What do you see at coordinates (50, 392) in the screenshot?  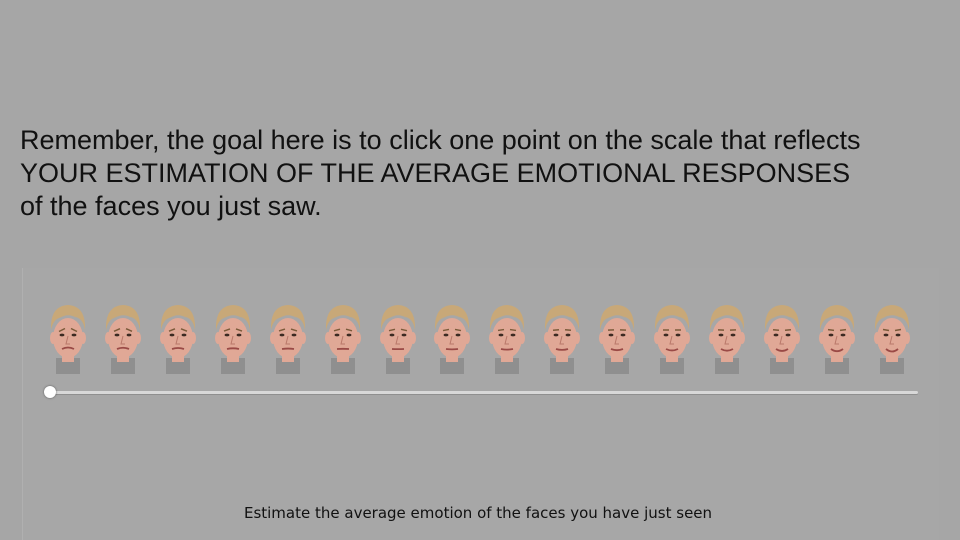 I see `slider-thumb` at bounding box center [50, 392].